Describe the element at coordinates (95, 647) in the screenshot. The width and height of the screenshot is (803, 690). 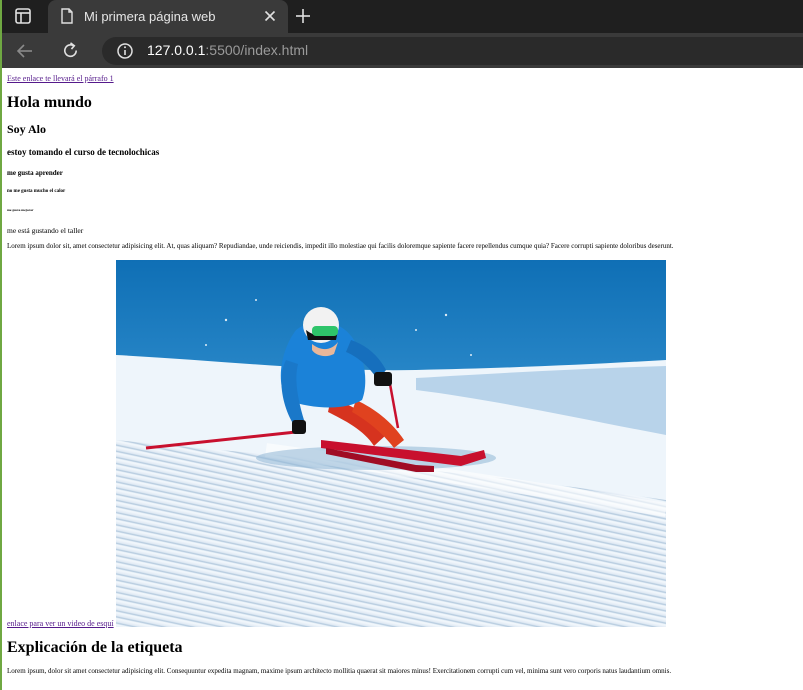
I see `section-heading: Explicación de la etiqueta` at that location.